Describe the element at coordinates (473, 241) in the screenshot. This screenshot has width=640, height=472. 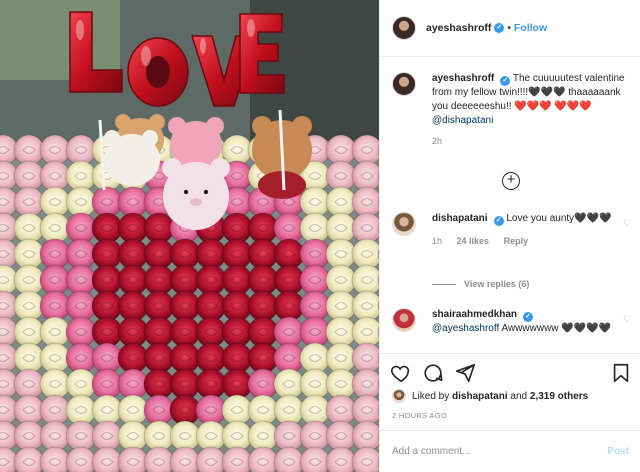
I see `comment-likes: 24 likes` at that location.